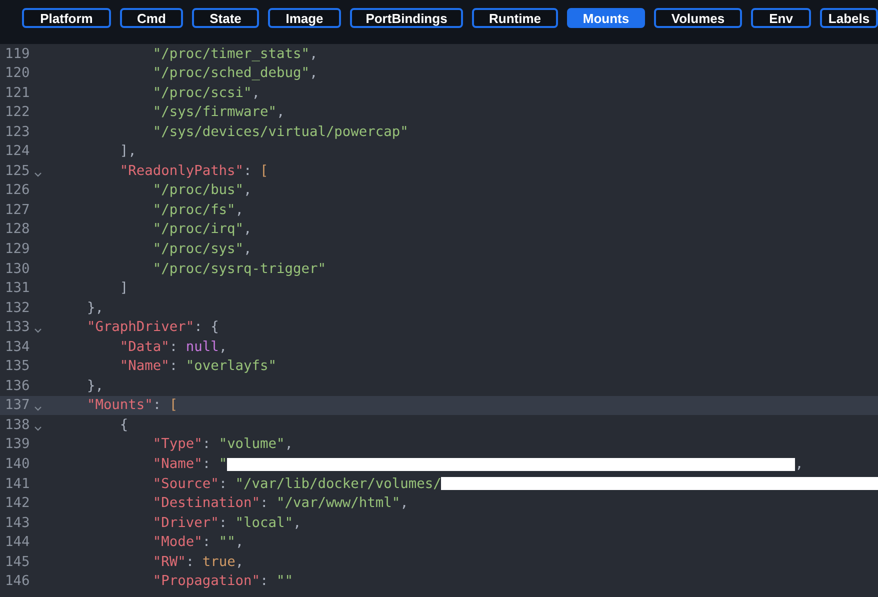 The width and height of the screenshot is (878, 597). What do you see at coordinates (17, 542) in the screenshot?
I see `line-number: 144` at bounding box center [17, 542].